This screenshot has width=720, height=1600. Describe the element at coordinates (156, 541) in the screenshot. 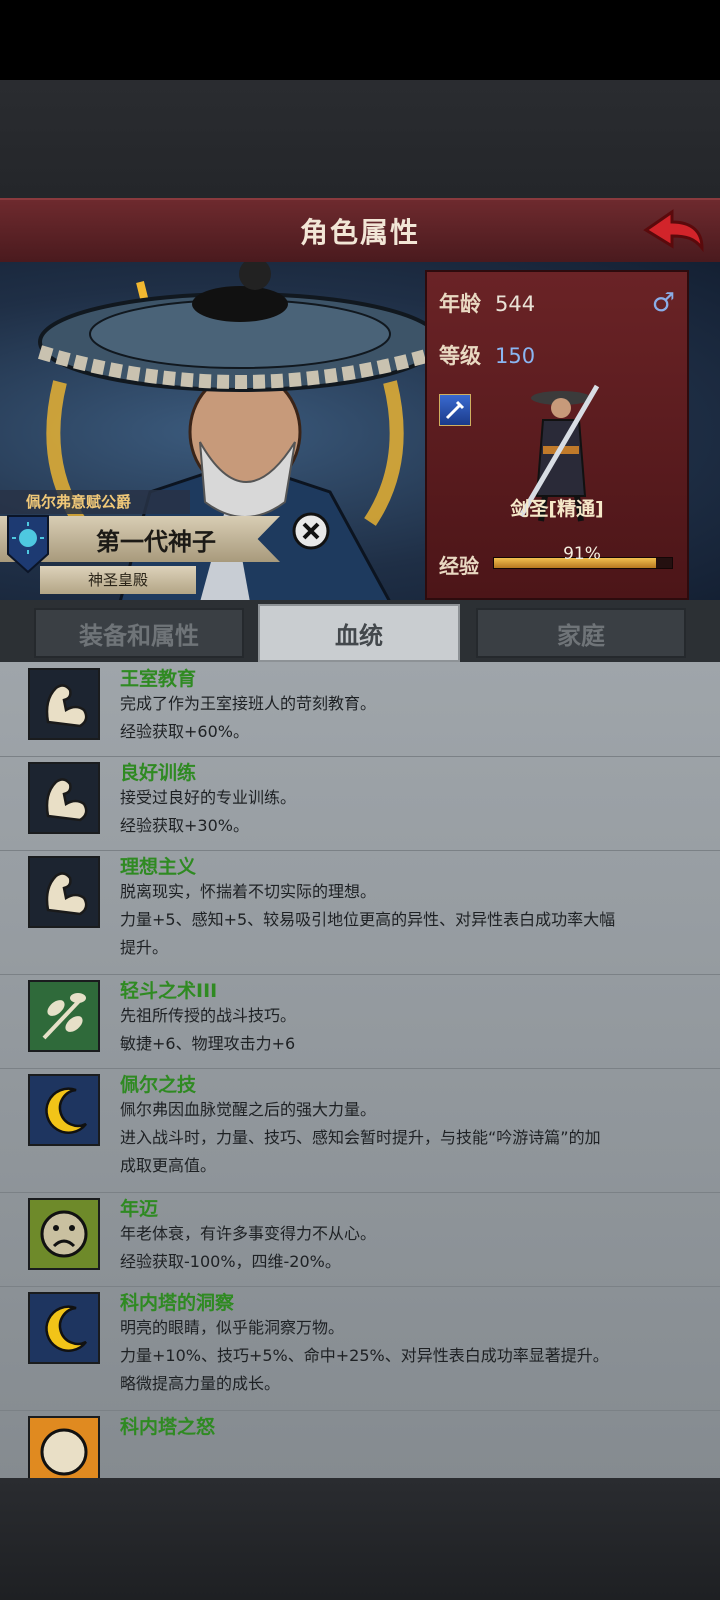

I see `title-name: 第一代神子` at that location.